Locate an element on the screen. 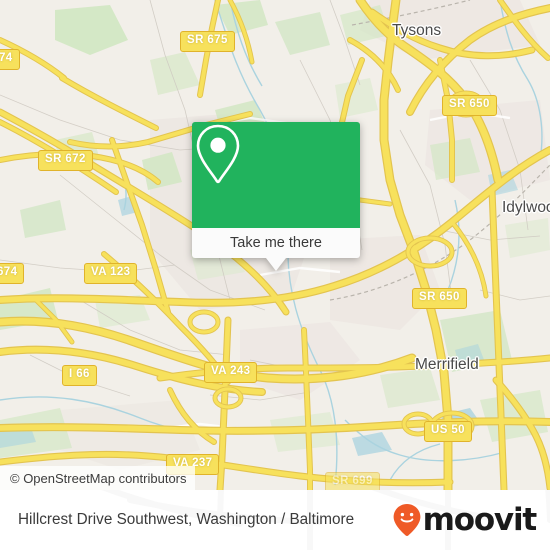 The width and height of the screenshot is (550, 550). road-shield: VA 123 is located at coordinates (111, 273).